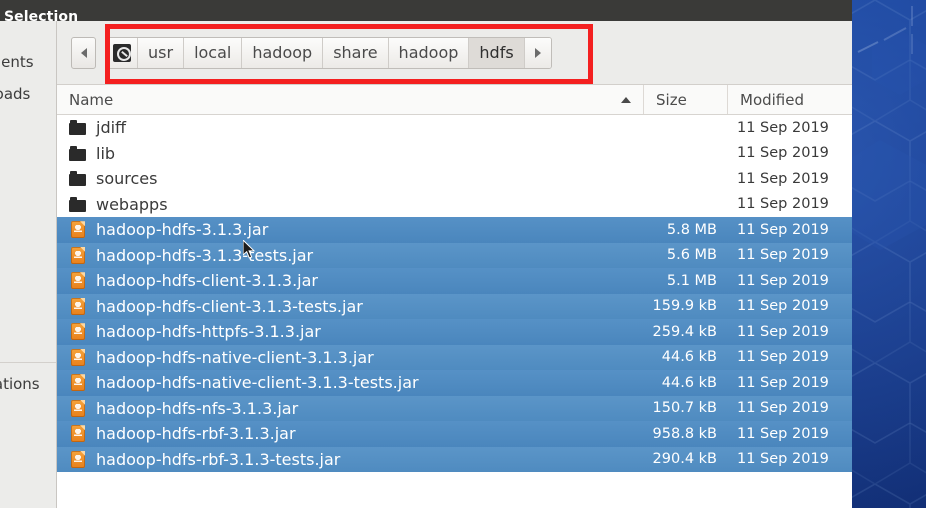  Describe the element at coordinates (41, 15) in the screenshot. I see `window-title: Selection` at that location.